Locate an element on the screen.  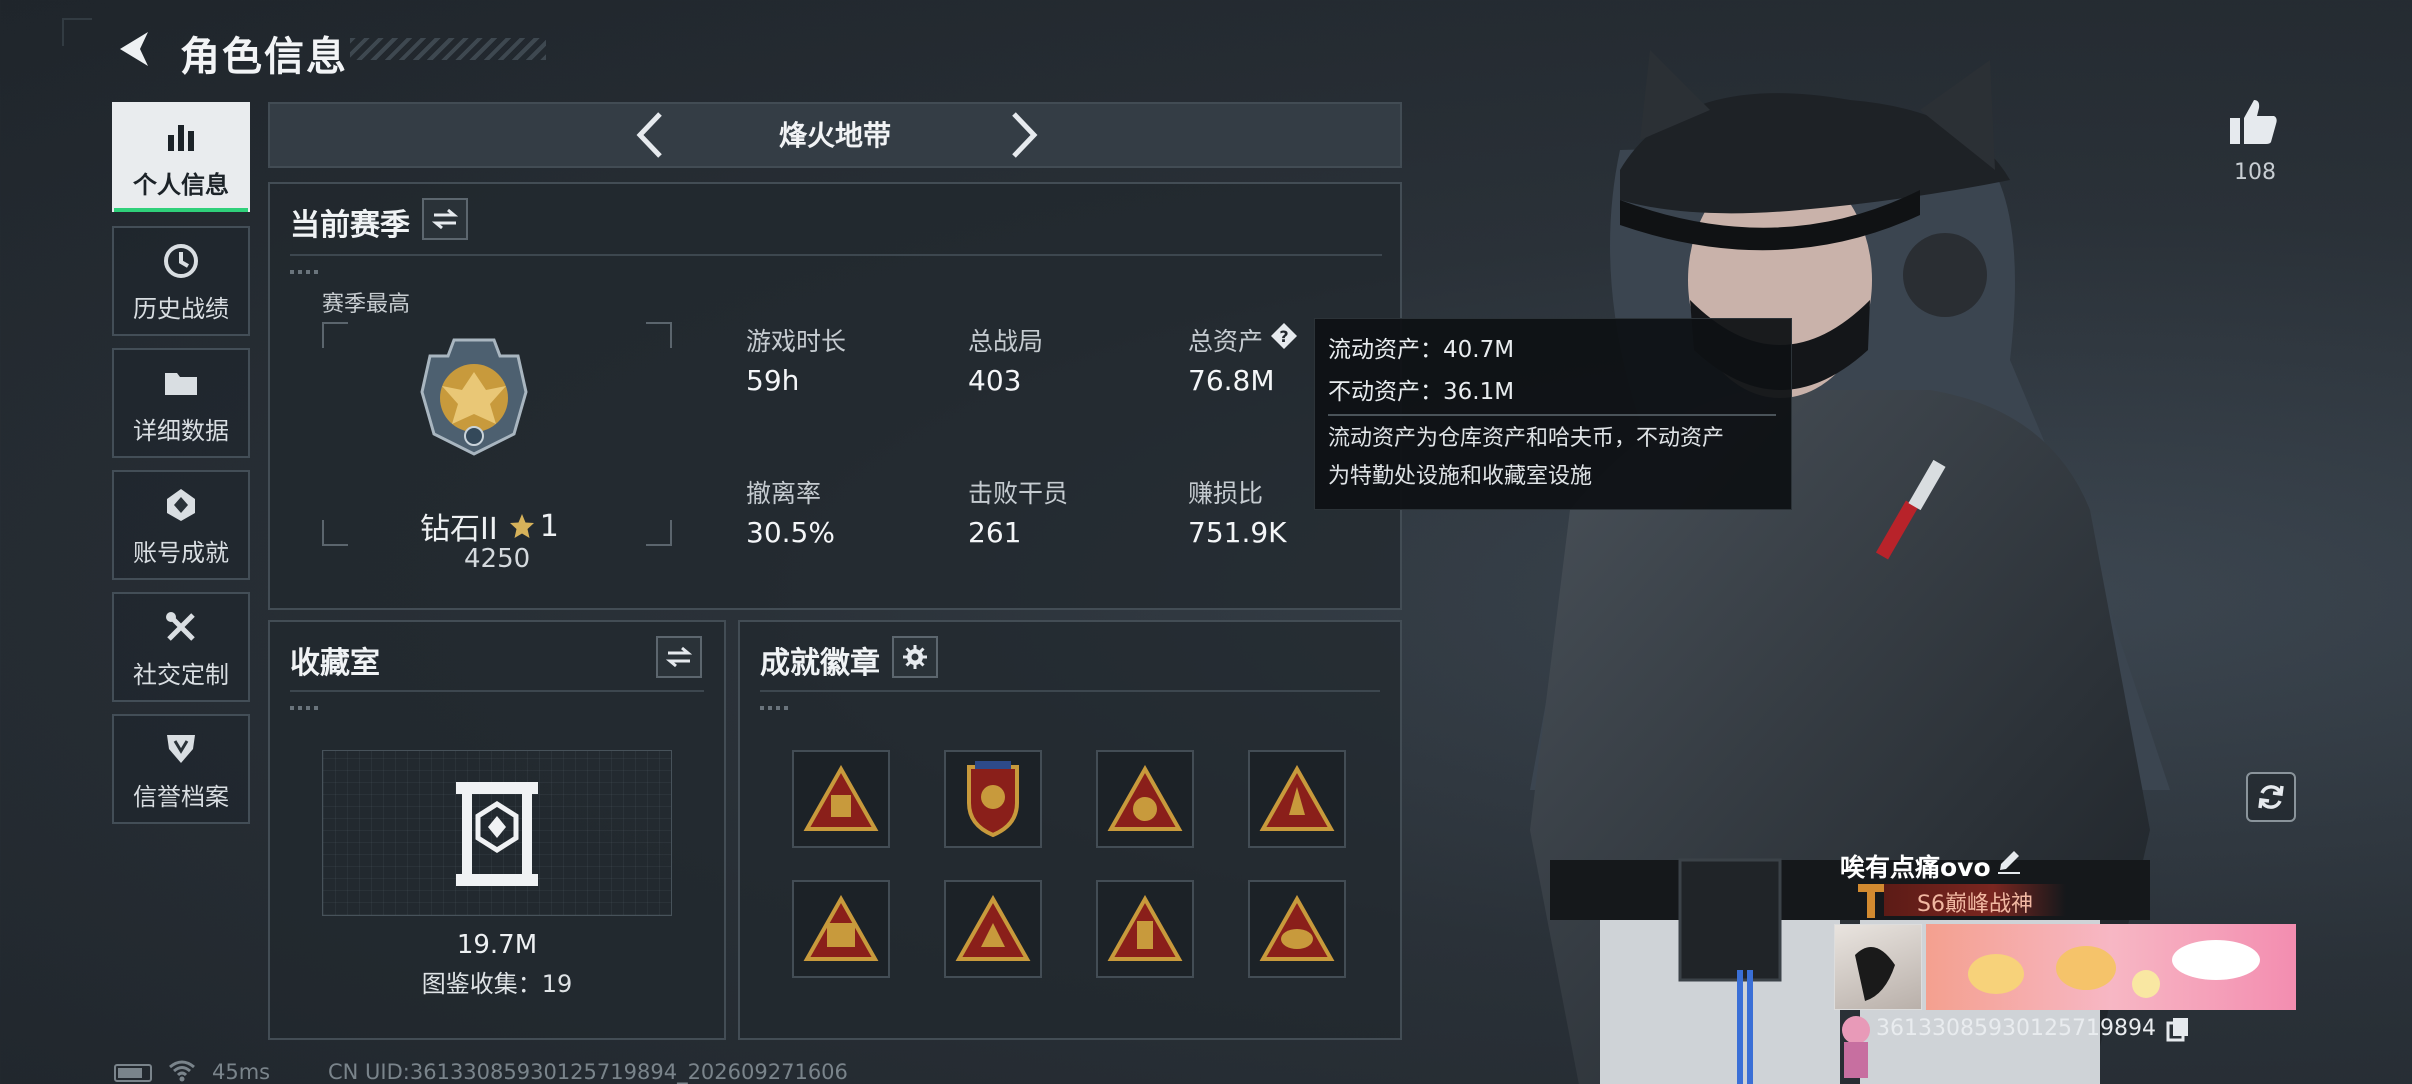
collection-divider is located at coordinates (497, 691).